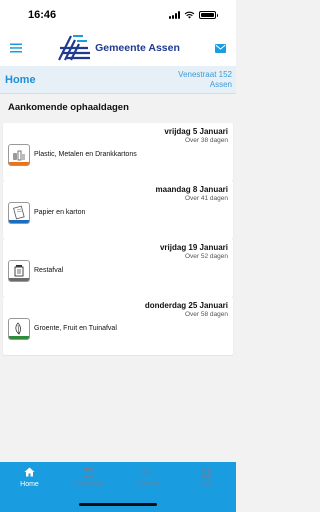  What do you see at coordinates (186, 305) in the screenshot?
I see `pickup-date: donderdag 25 Januari` at bounding box center [186, 305].